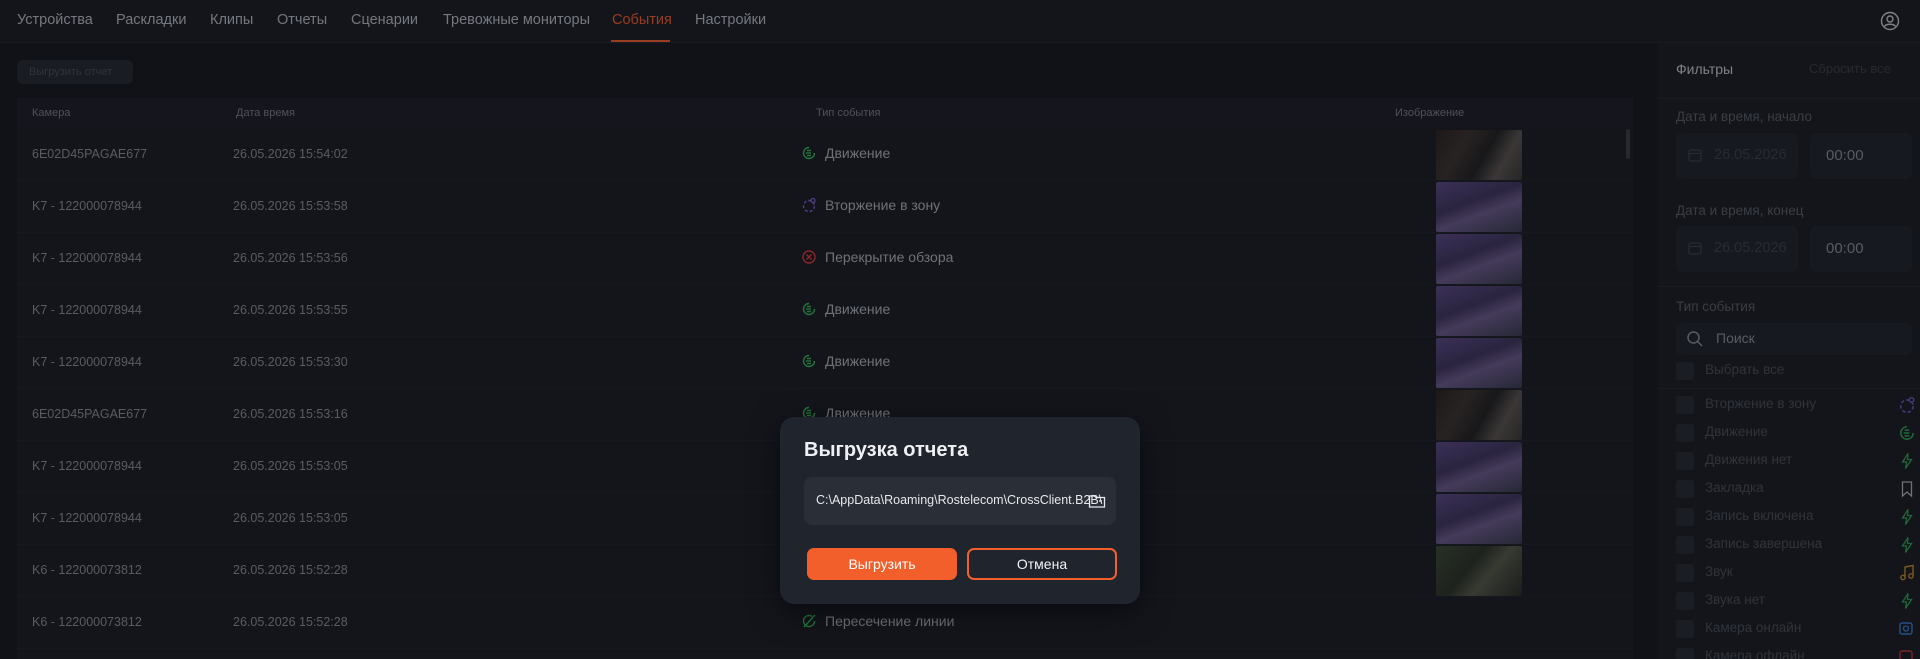  Describe the element at coordinates (882, 564) in the screenshot. I see `confirm-export-button: Выгрузить` at that location.